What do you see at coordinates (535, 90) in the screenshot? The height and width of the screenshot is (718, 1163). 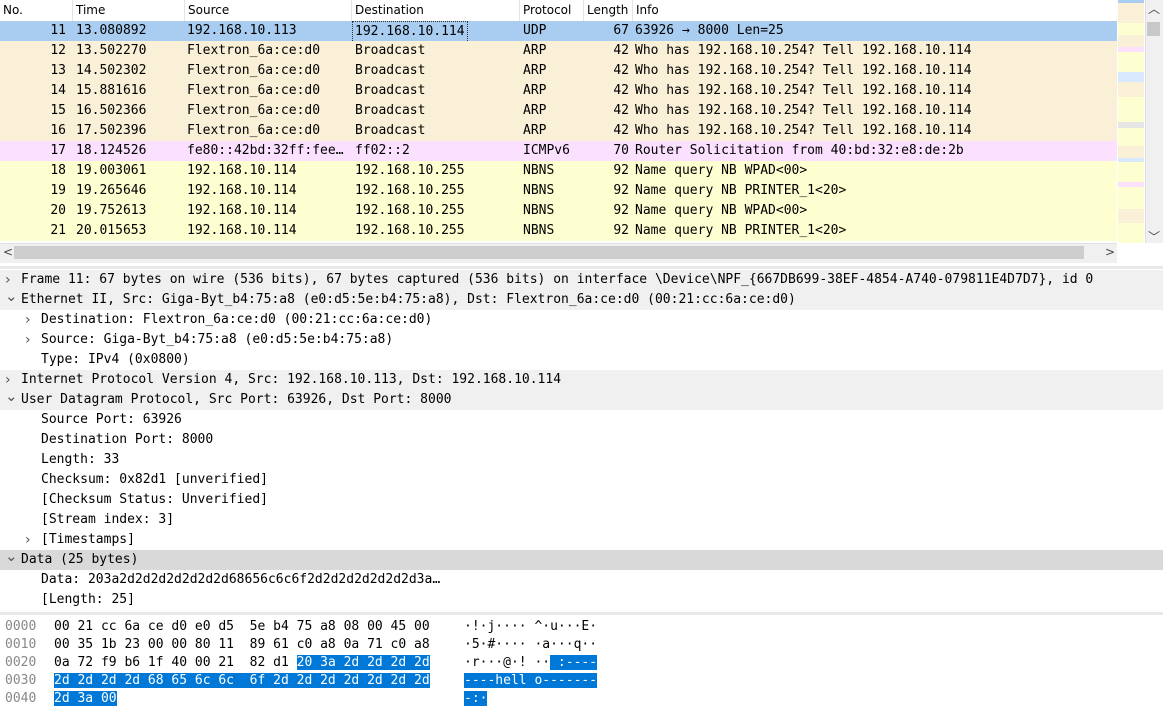 I see `packet-protocol: ARP` at bounding box center [535, 90].